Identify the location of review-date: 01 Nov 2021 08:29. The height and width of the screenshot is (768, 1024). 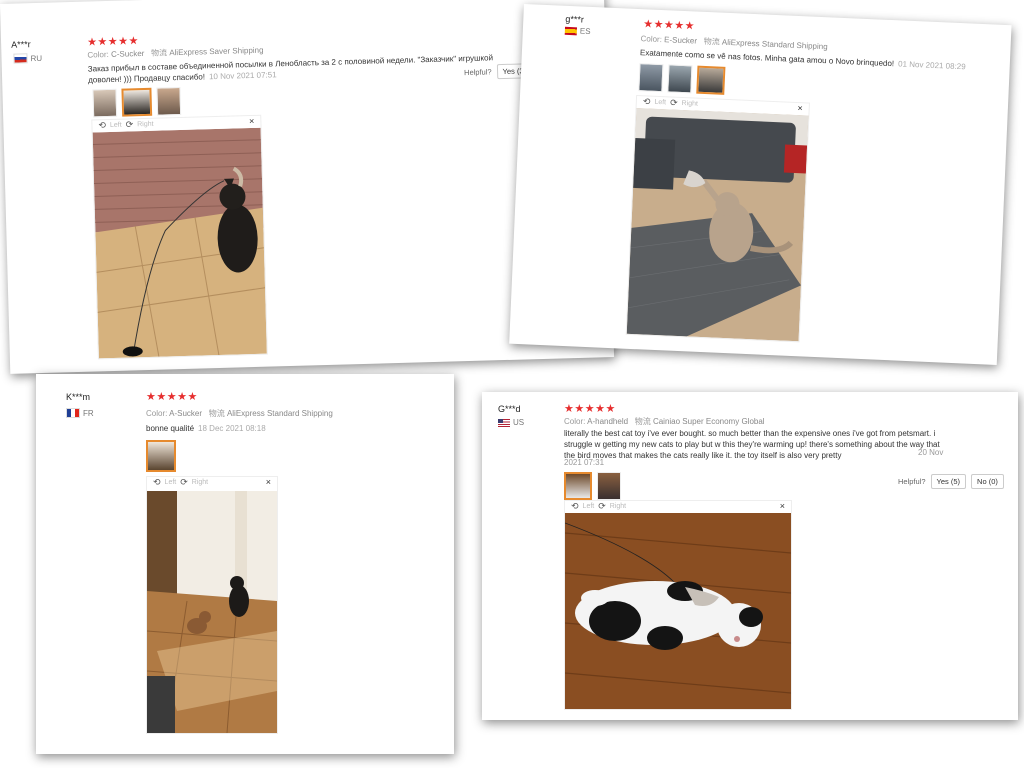
(931, 65).